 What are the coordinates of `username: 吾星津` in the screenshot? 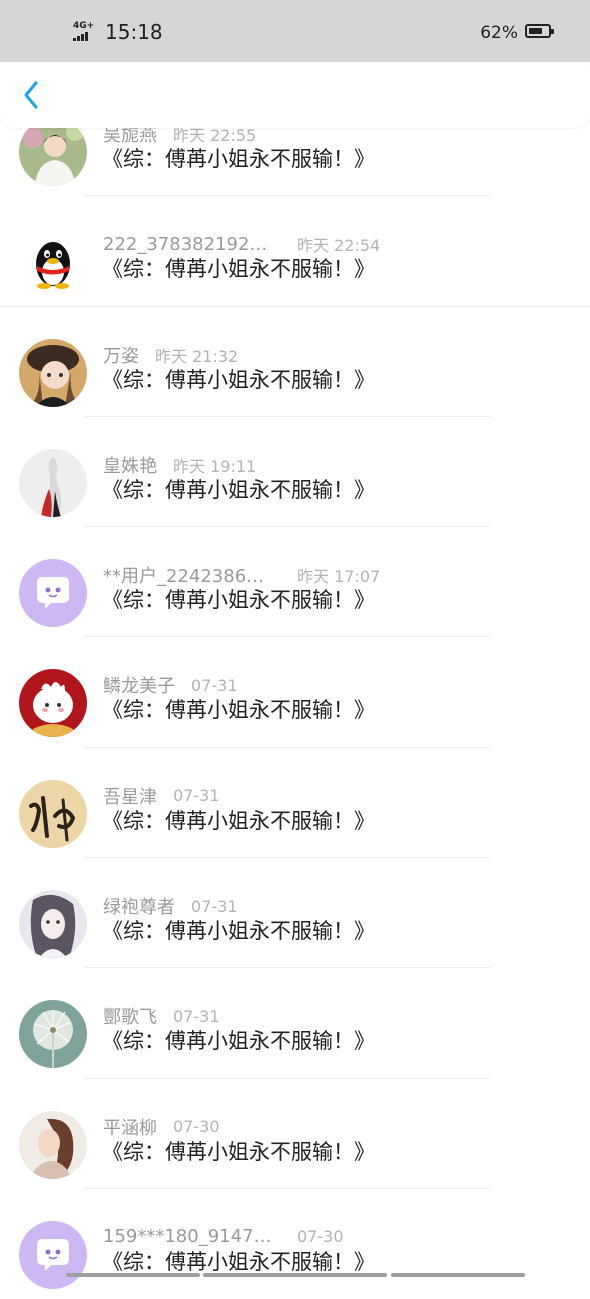 It's located at (130, 796).